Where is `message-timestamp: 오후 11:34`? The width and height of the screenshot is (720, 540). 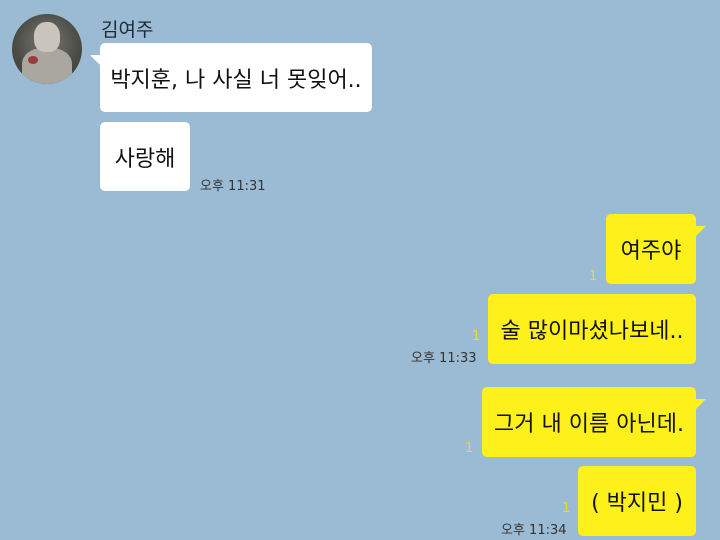
message-timestamp: 오후 11:34 is located at coordinates (534, 530).